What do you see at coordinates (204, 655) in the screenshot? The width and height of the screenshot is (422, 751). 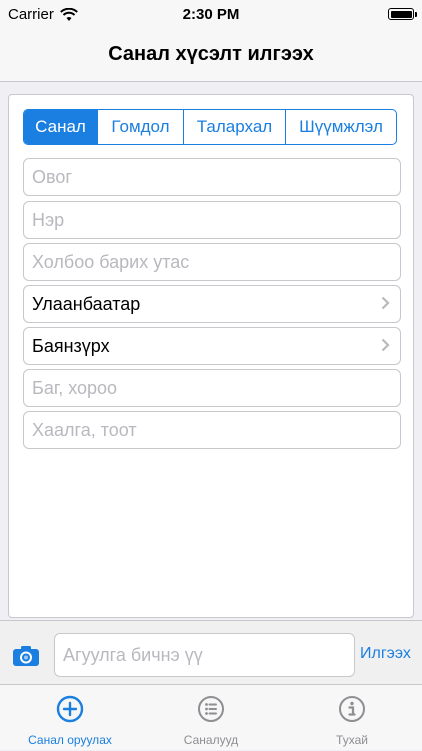 I see `message-input` at bounding box center [204, 655].